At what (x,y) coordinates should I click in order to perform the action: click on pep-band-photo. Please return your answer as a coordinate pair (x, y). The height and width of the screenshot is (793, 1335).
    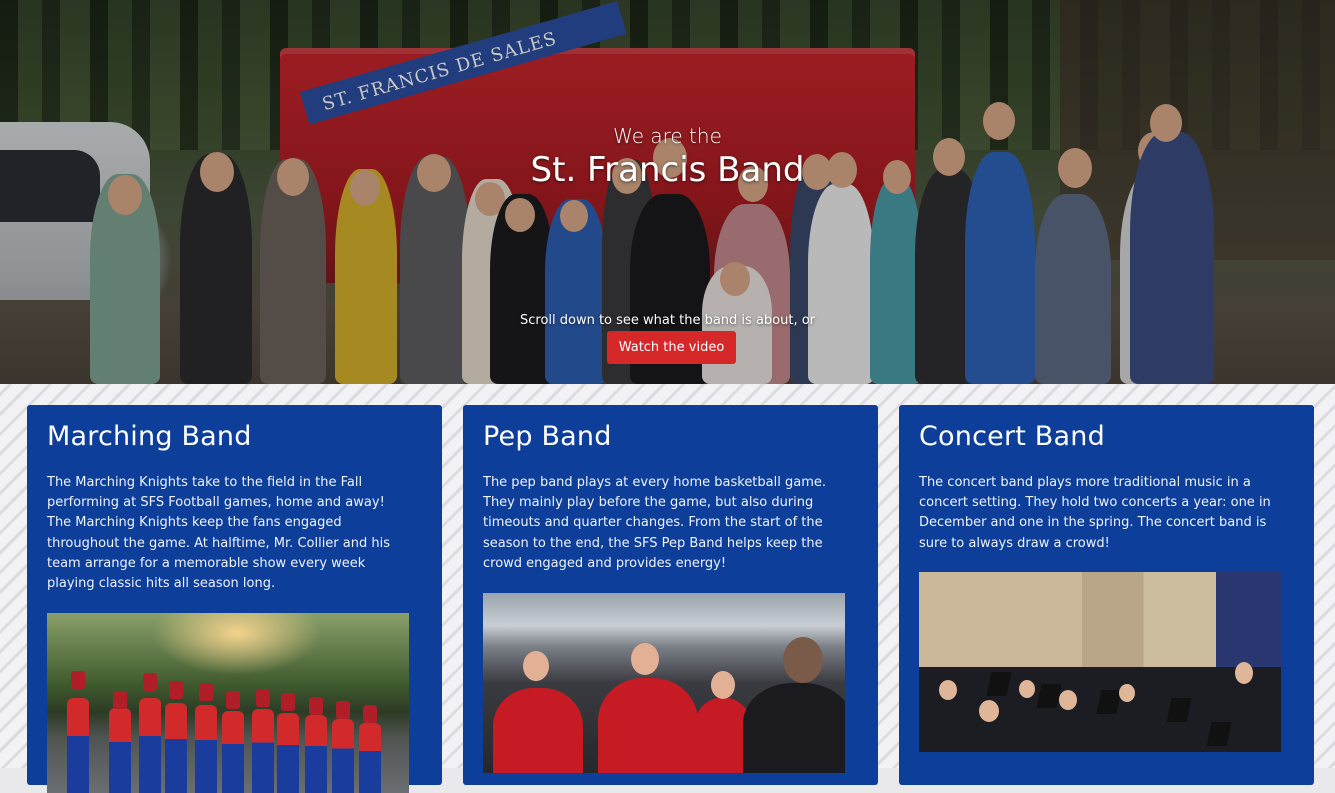
    Looking at the image, I should click on (664, 683).